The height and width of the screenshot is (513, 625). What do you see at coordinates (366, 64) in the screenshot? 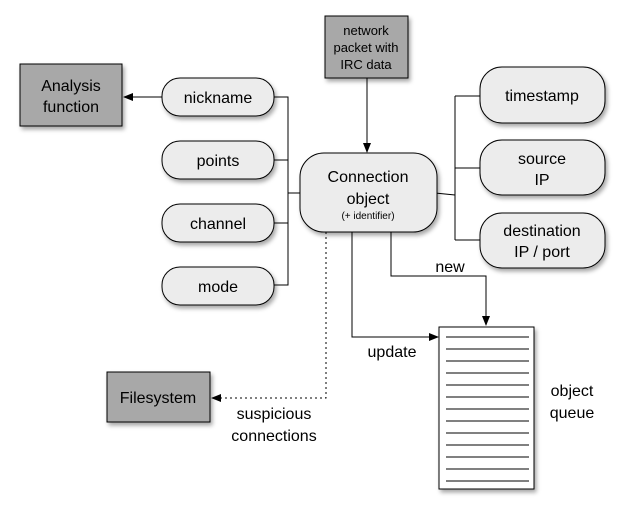
I see `network-packet-label-3: IRC data` at bounding box center [366, 64].